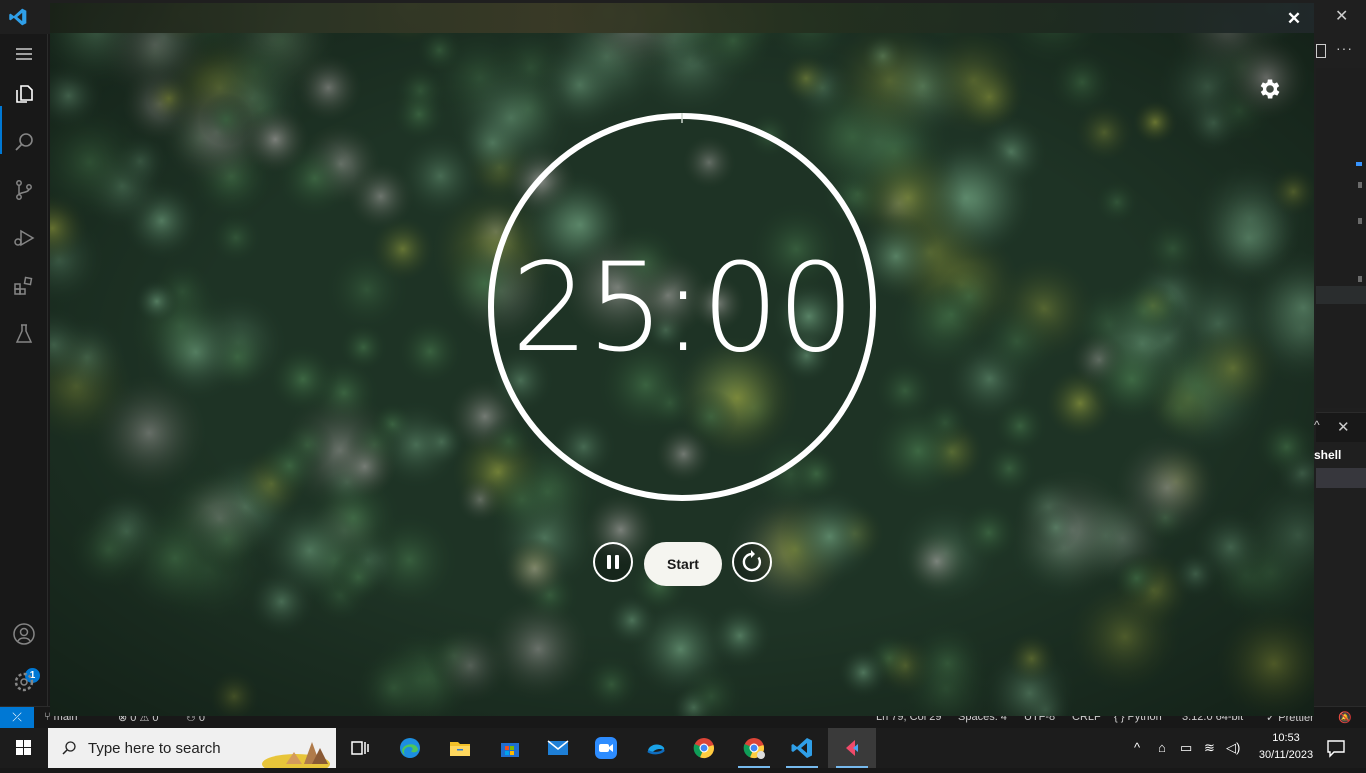 This screenshot has width=1366, height=773. What do you see at coordinates (24, 190) in the screenshot?
I see `source-control-icon` at bounding box center [24, 190].